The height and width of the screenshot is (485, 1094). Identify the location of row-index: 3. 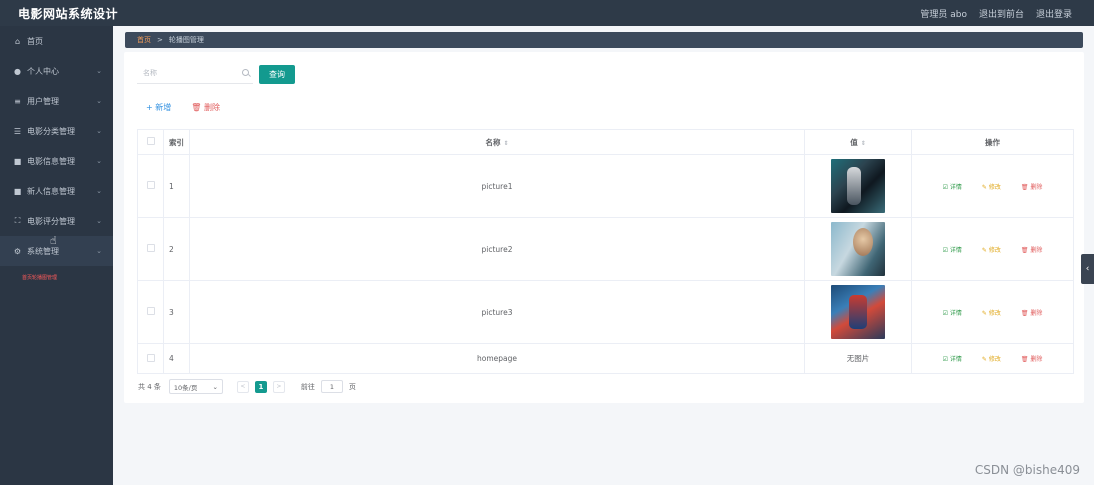
(176, 312).